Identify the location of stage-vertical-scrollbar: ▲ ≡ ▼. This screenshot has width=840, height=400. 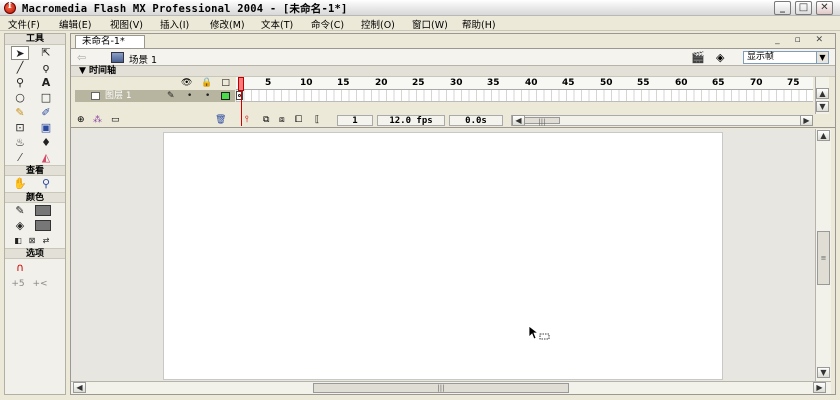
(823, 255).